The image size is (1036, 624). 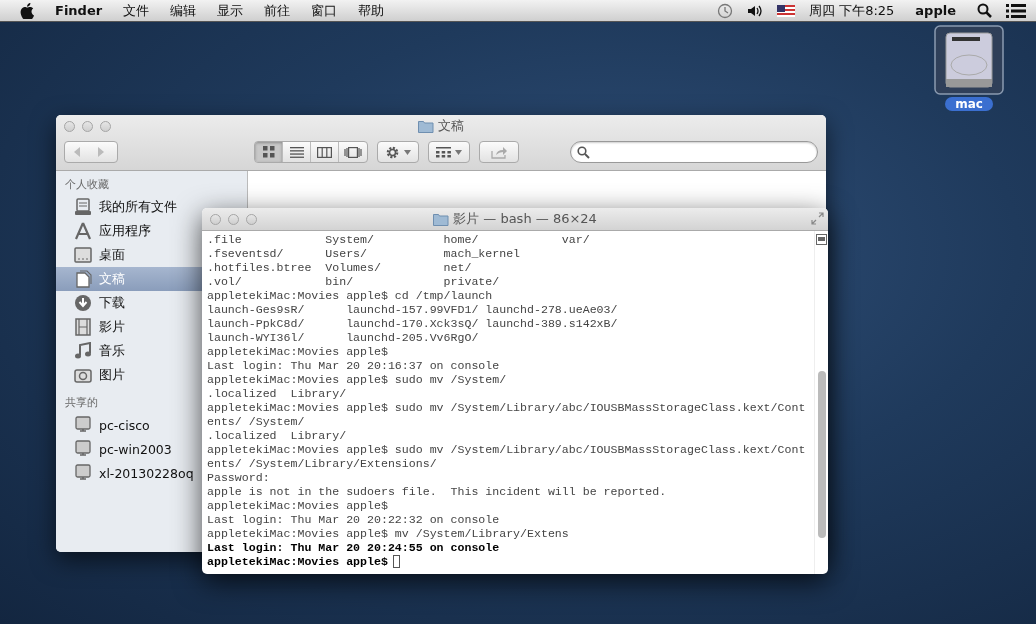 What do you see at coordinates (821, 239) in the screenshot?
I see `split-pane-icon` at bounding box center [821, 239].